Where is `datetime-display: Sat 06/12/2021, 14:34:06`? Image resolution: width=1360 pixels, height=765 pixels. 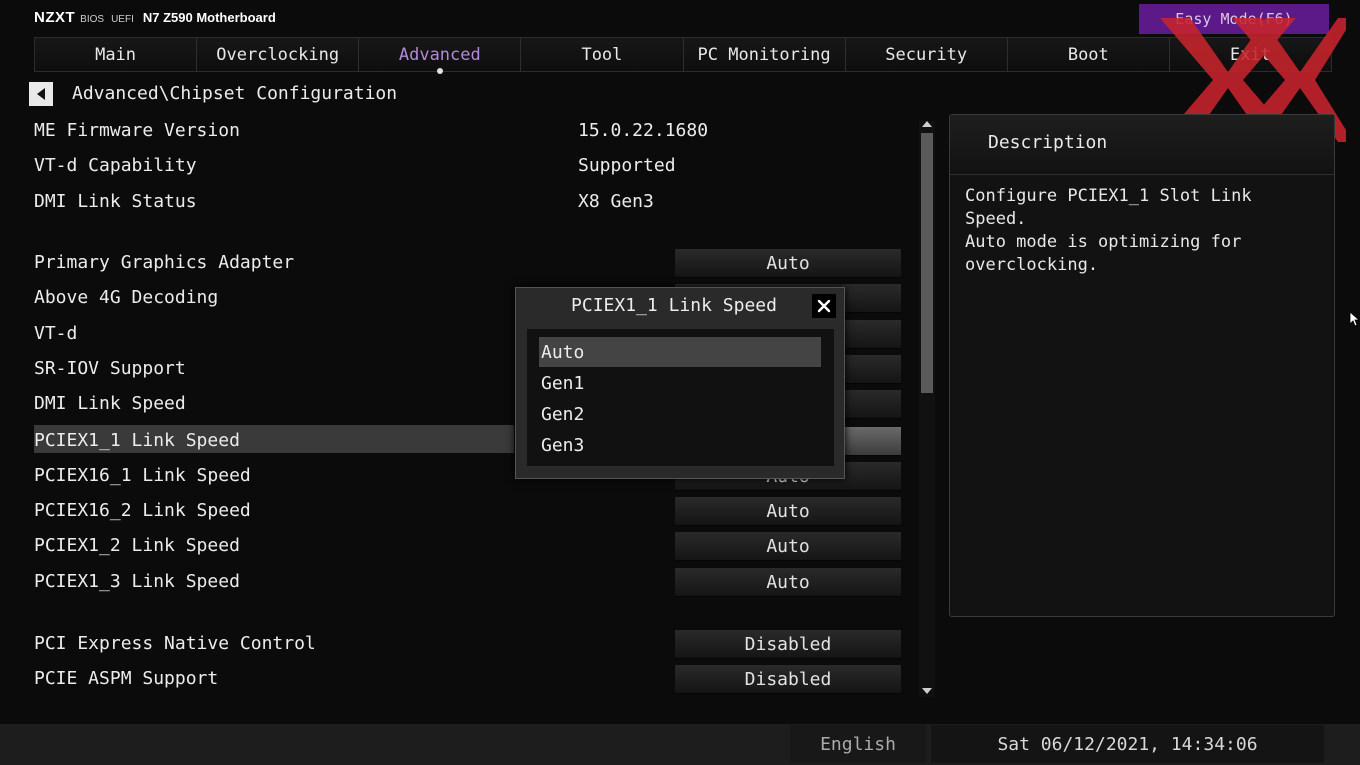 datetime-display: Sat 06/12/2021, 14:34:06 is located at coordinates (1127, 744).